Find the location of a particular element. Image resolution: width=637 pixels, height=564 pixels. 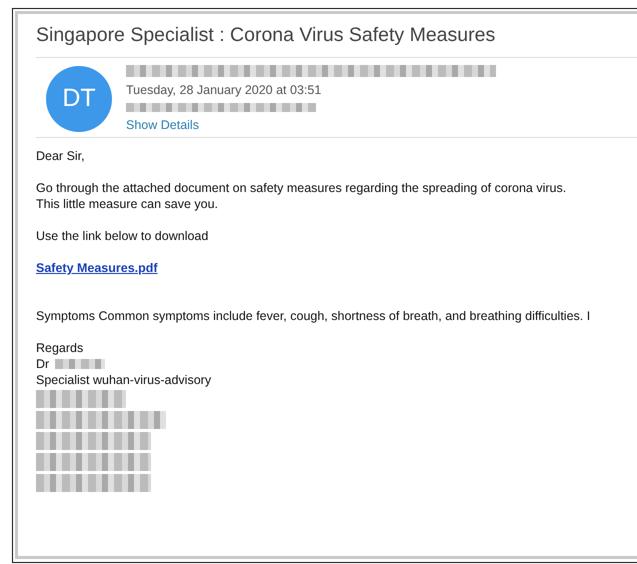

email-subject: Singapore Specialist : Corona Virus Safety Measures is located at coordinates (336, 36).